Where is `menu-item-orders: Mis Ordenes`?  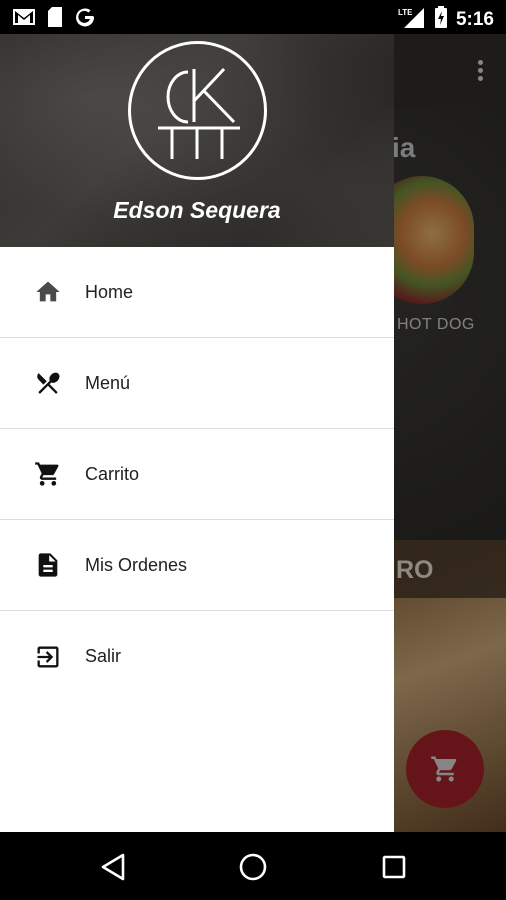 menu-item-orders: Mis Ordenes is located at coordinates (197, 565).